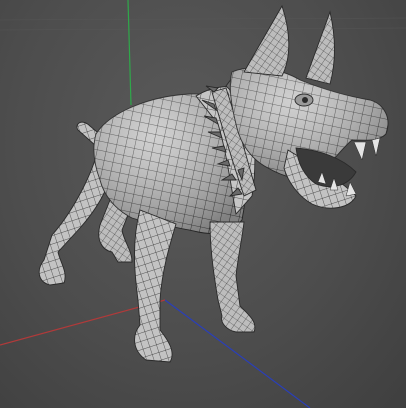  What do you see at coordinates (266, 40) in the screenshot?
I see `dog-left-ear` at bounding box center [266, 40].